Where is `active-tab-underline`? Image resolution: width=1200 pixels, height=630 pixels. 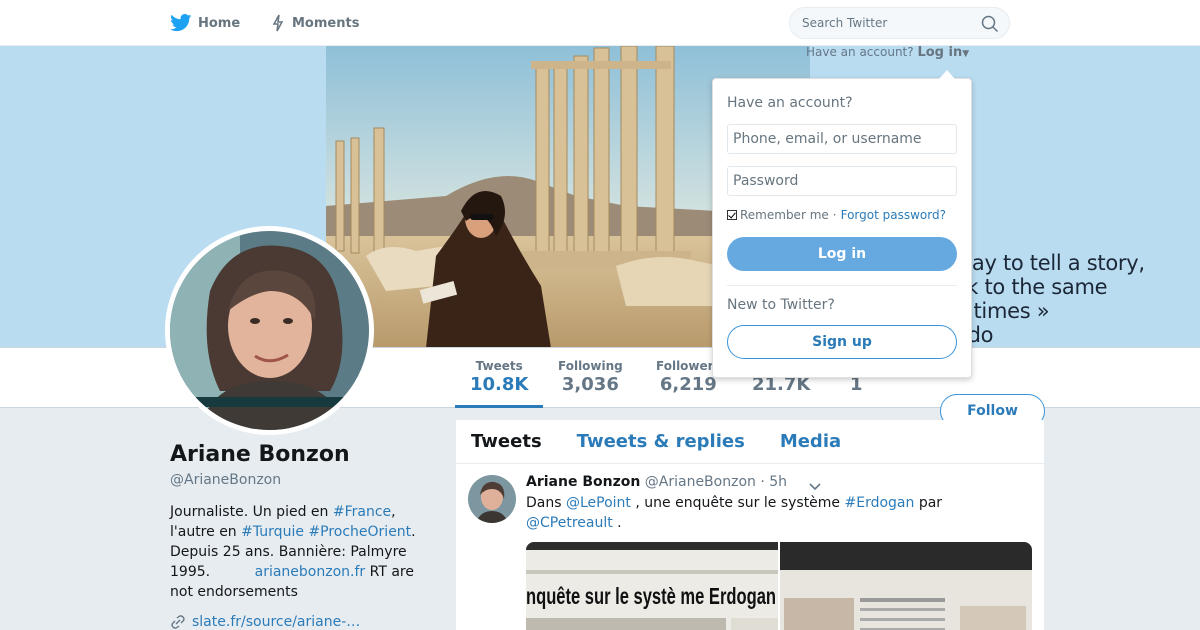 active-tab-underline is located at coordinates (499, 406).